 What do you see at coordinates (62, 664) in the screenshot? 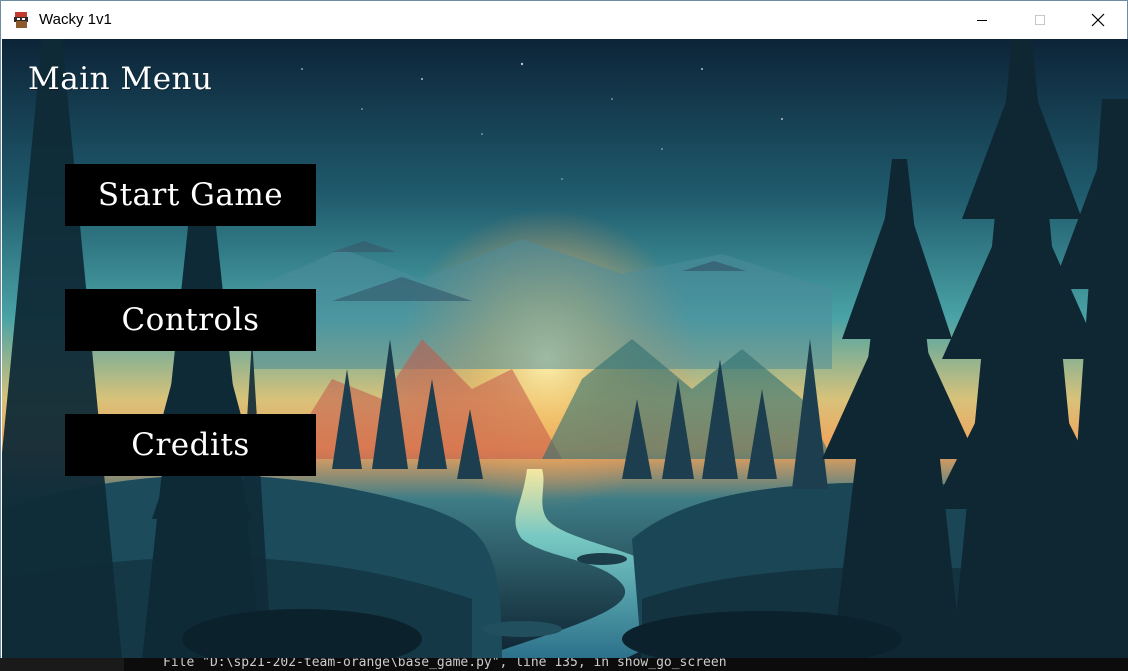
I see `console-gutter` at bounding box center [62, 664].